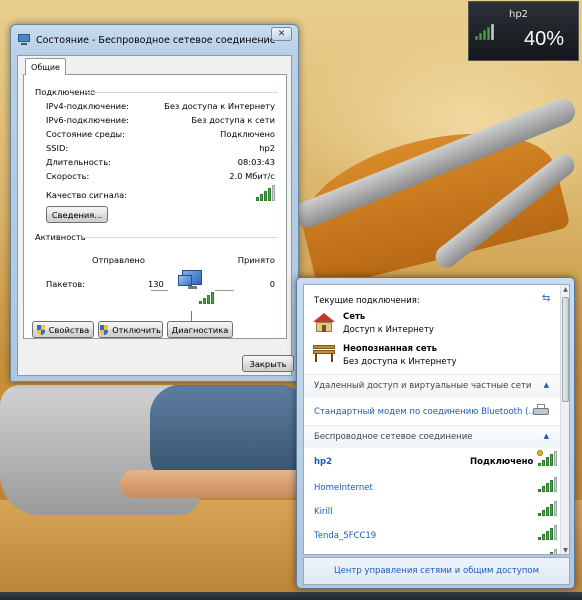  Describe the element at coordinates (345, 536) in the screenshot. I see `wifi-network-item: Tenda_5FCC19` at that location.